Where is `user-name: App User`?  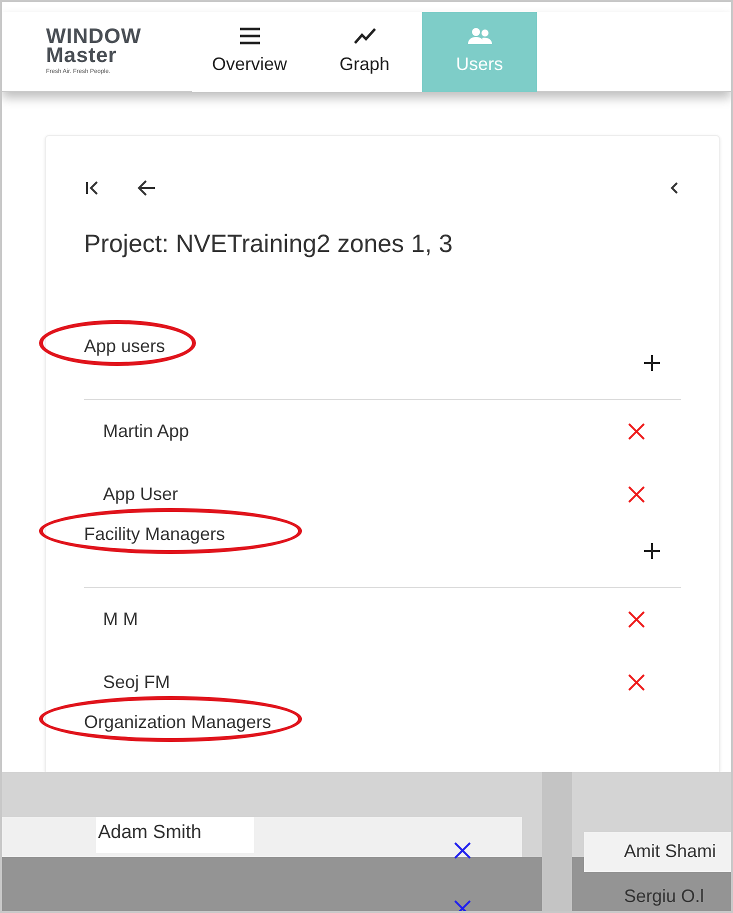 user-name: App User is located at coordinates (140, 494).